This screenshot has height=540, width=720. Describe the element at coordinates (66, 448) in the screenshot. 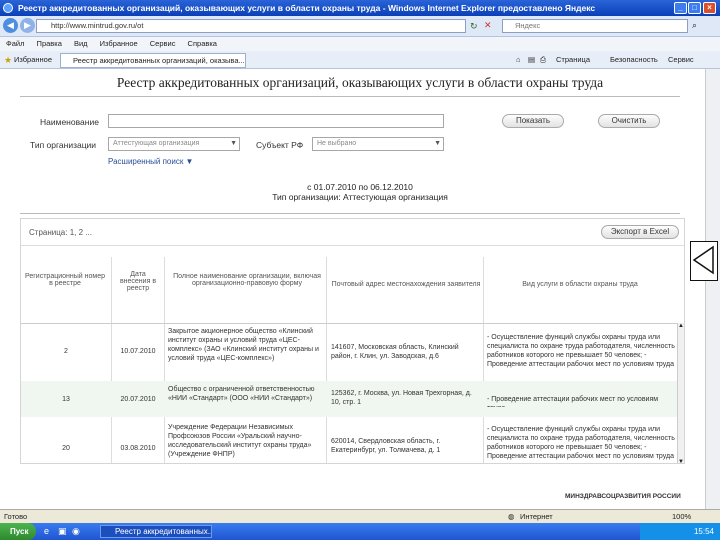

I see `cell-regnum: 20` at that location.